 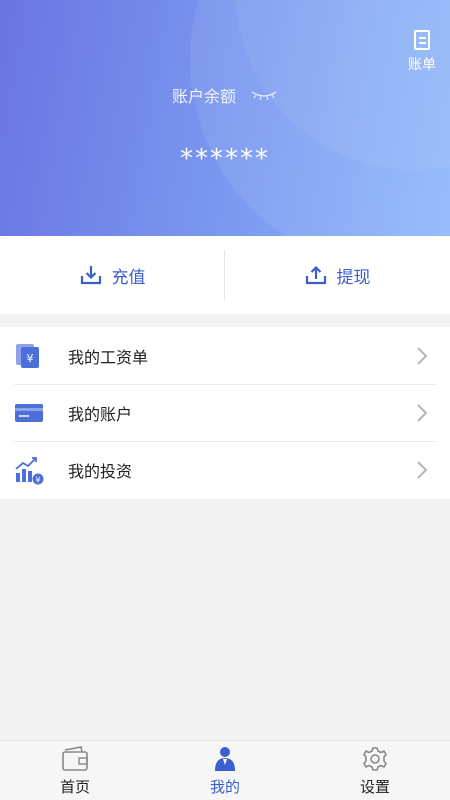 I want to click on recharge-button: 充值, so click(x=112, y=275).